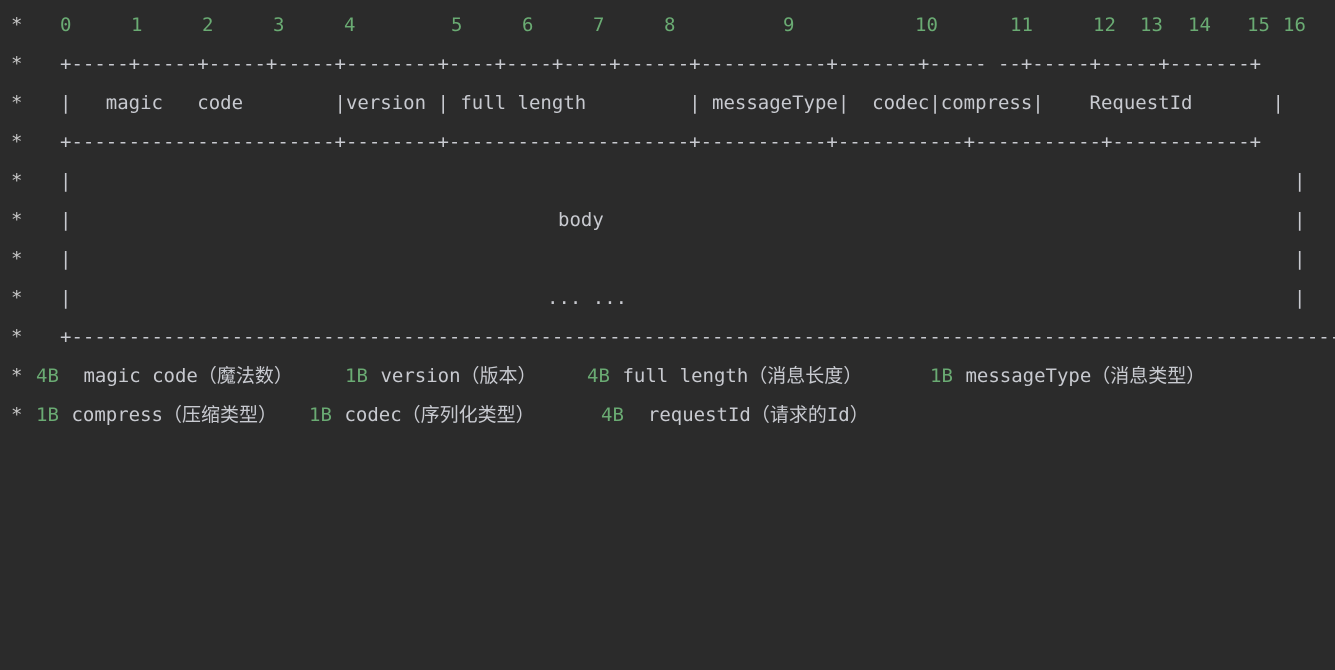 This screenshot has width=1335, height=670. Describe the element at coordinates (1294, 25) in the screenshot. I see `byte-index: 16` at that location.